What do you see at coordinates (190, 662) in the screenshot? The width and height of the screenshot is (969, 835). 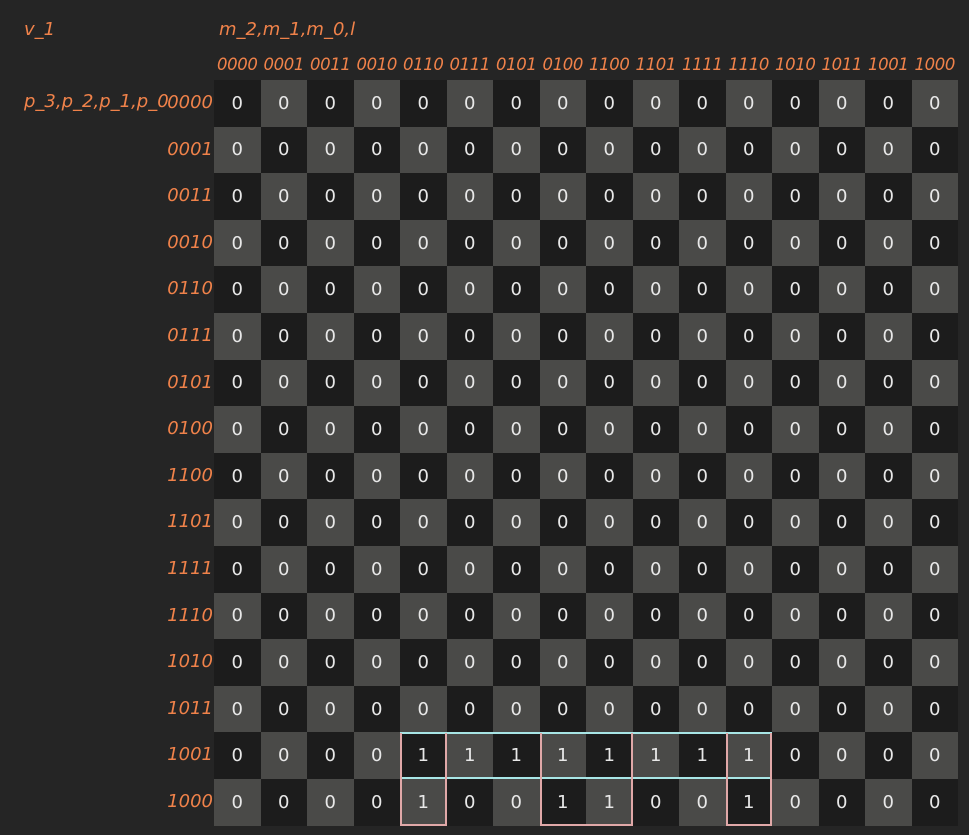 I see `row-header: 1010` at bounding box center [190, 662].